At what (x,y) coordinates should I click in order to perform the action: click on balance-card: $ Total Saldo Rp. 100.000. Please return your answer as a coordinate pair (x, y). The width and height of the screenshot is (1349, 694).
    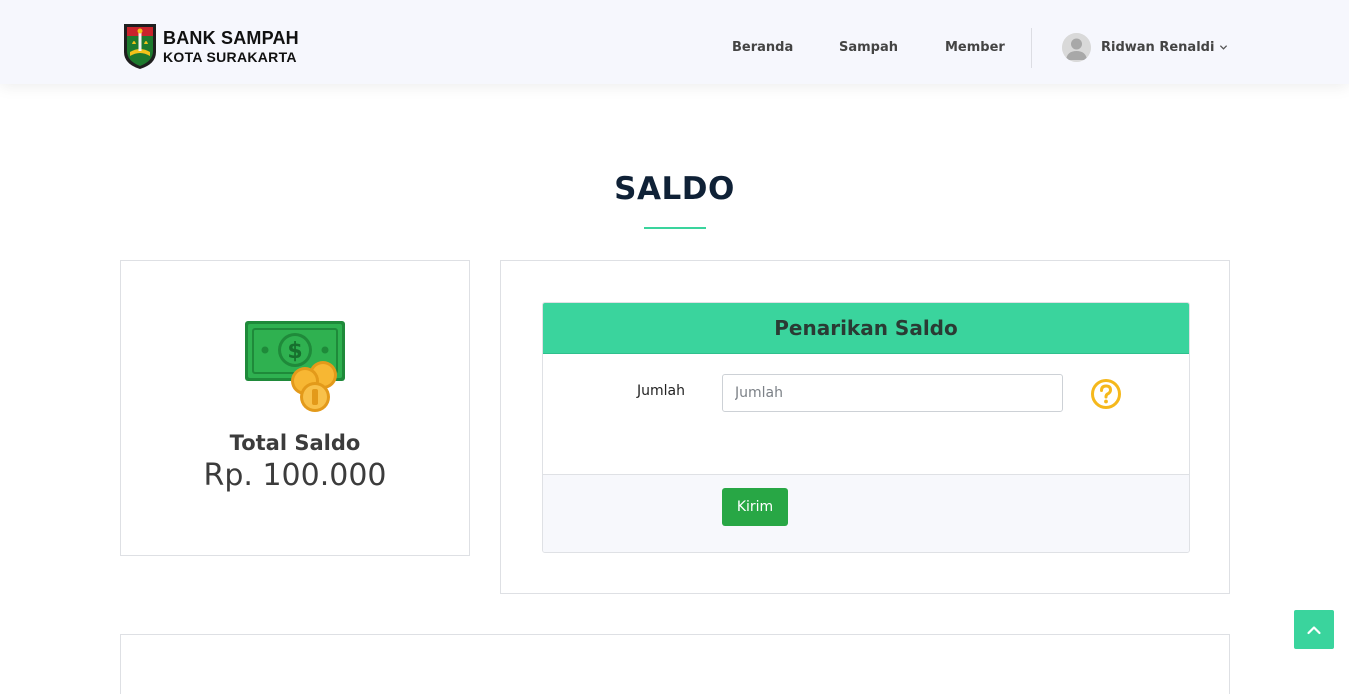
    Looking at the image, I should click on (295, 408).